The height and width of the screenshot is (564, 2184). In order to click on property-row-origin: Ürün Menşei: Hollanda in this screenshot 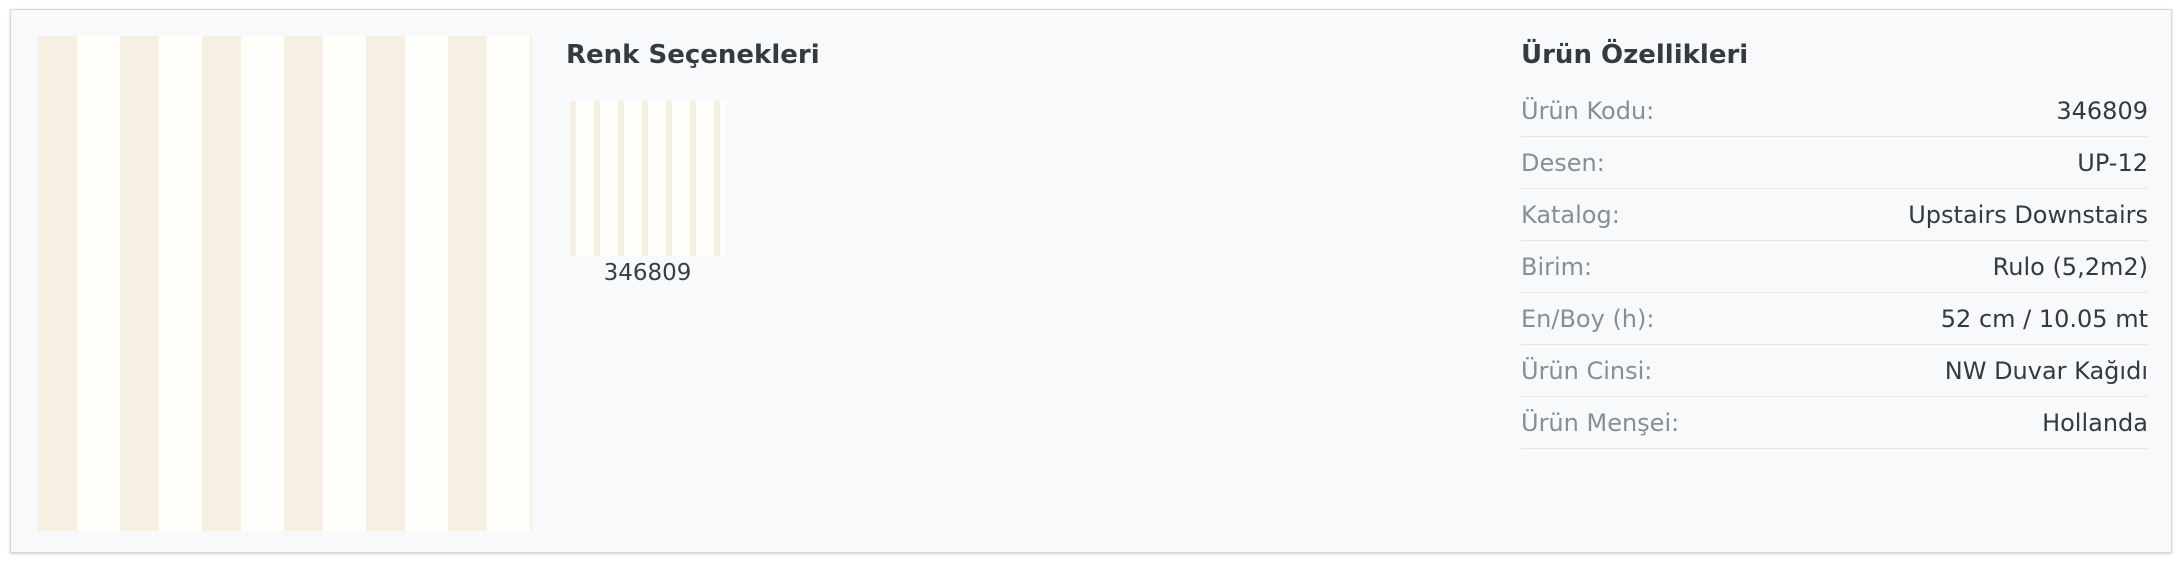, I will do `click(1834, 423)`.